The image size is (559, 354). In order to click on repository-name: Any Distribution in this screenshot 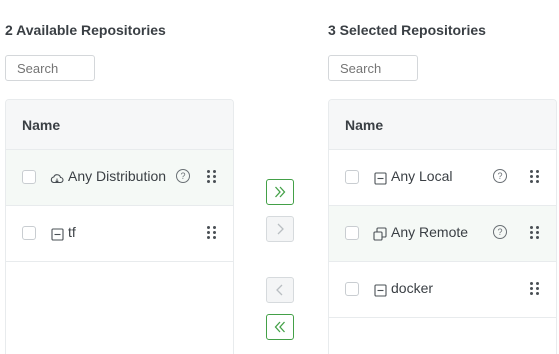, I will do `click(117, 176)`.